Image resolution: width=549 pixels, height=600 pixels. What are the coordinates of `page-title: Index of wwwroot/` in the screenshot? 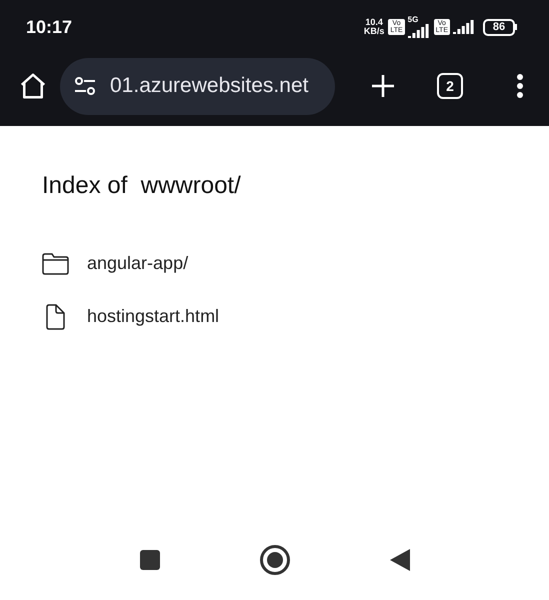 It's located at (142, 186).